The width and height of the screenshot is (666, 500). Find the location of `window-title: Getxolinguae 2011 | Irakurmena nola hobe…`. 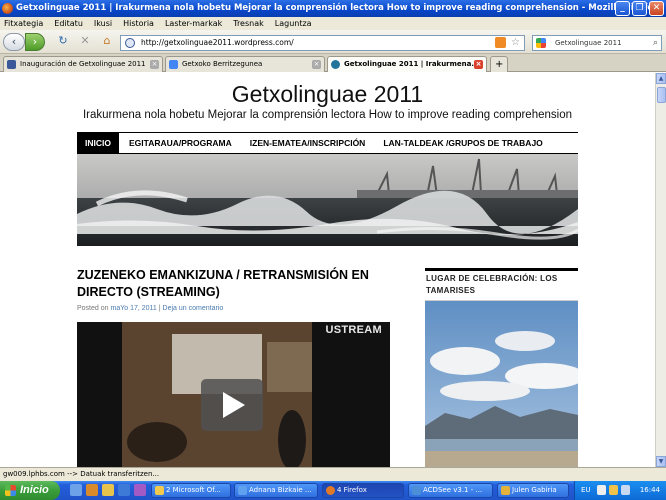

window-title: Getxolinguae 2011 | Irakurmena nola hobe… is located at coordinates (337, 8).